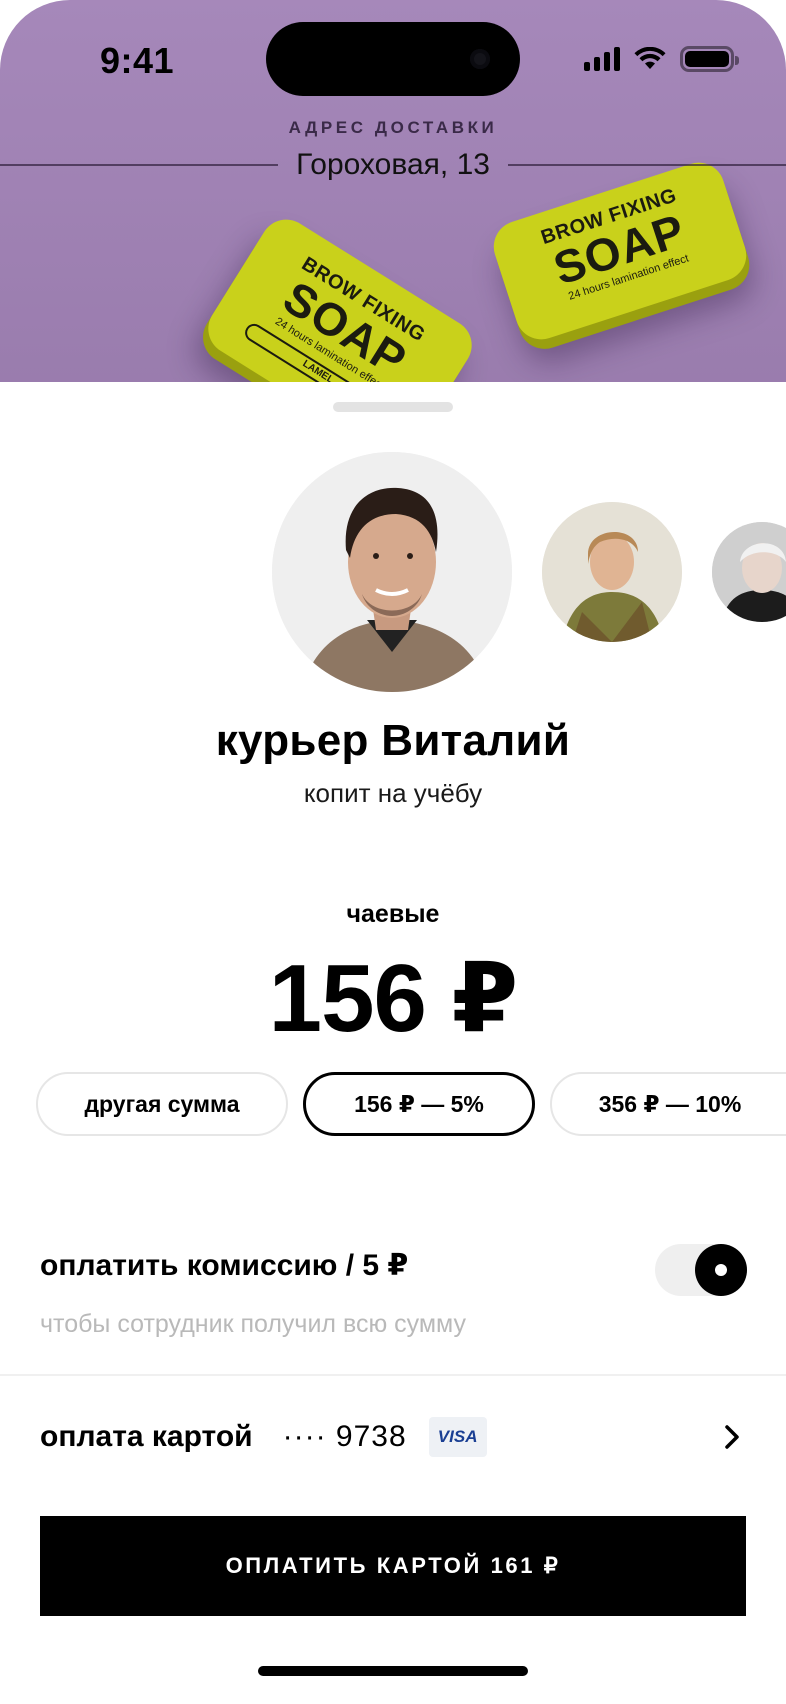  What do you see at coordinates (393, 793) in the screenshot?
I see `courier-note: копит на учёбу` at bounding box center [393, 793].